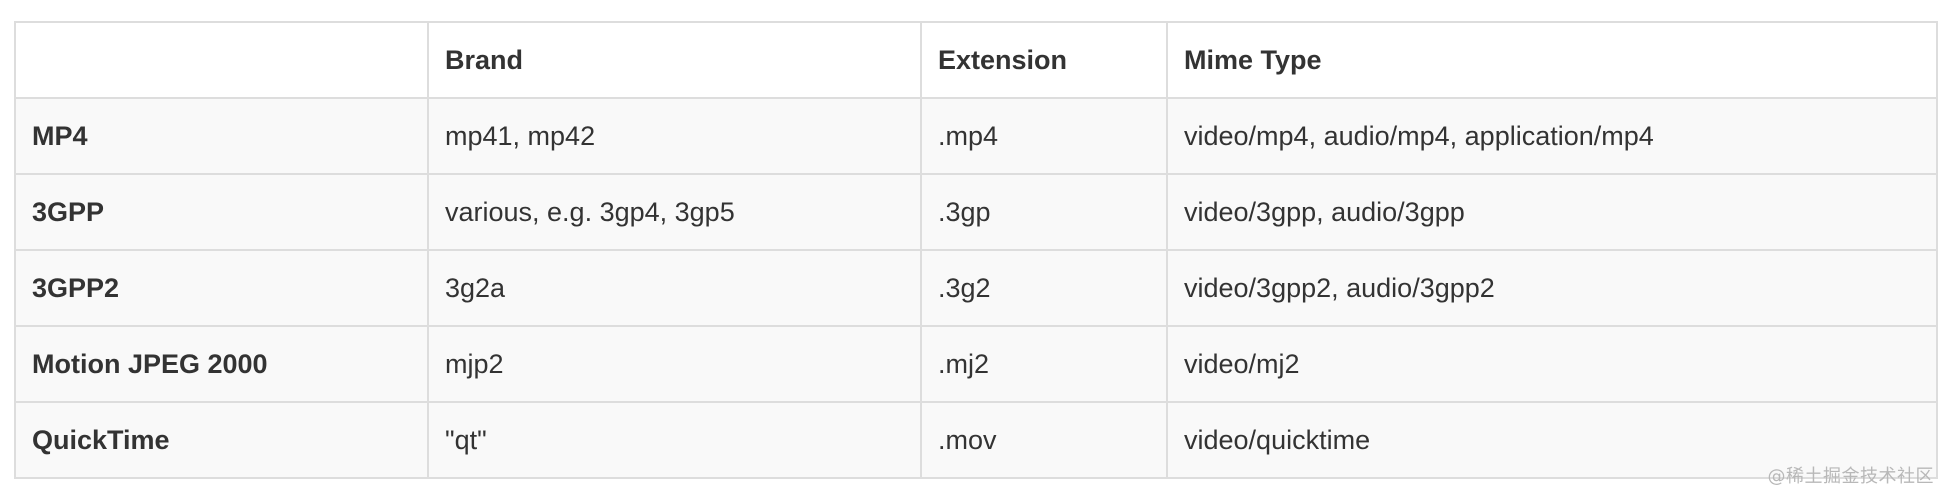 This screenshot has height=502, width=1946. I want to click on brand-cell: 3g2a, so click(674, 288).